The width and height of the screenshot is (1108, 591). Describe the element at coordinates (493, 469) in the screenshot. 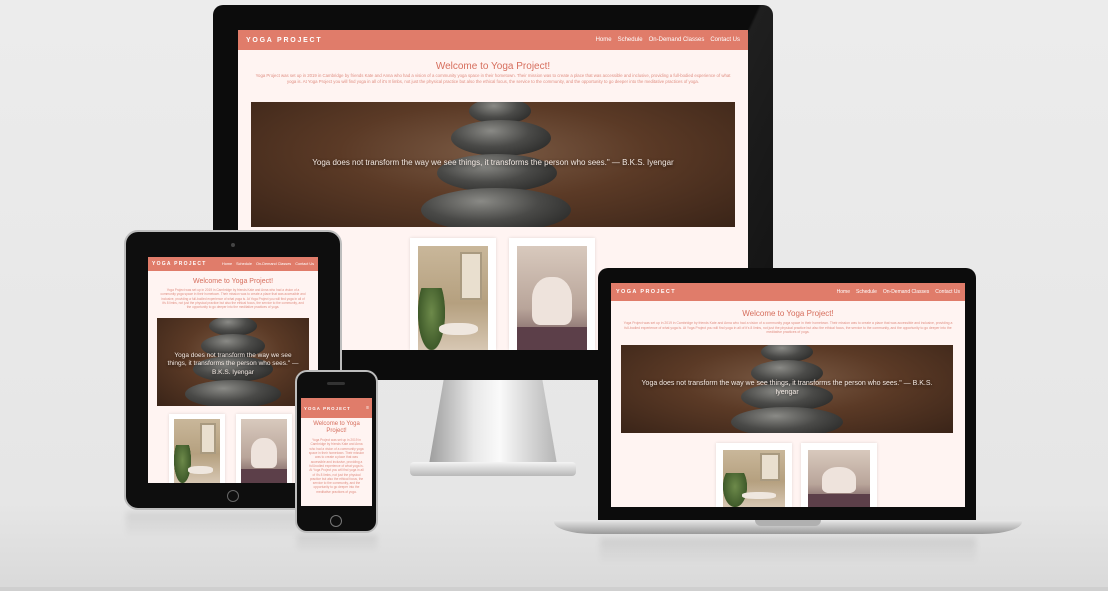

I see `desktop-base` at that location.